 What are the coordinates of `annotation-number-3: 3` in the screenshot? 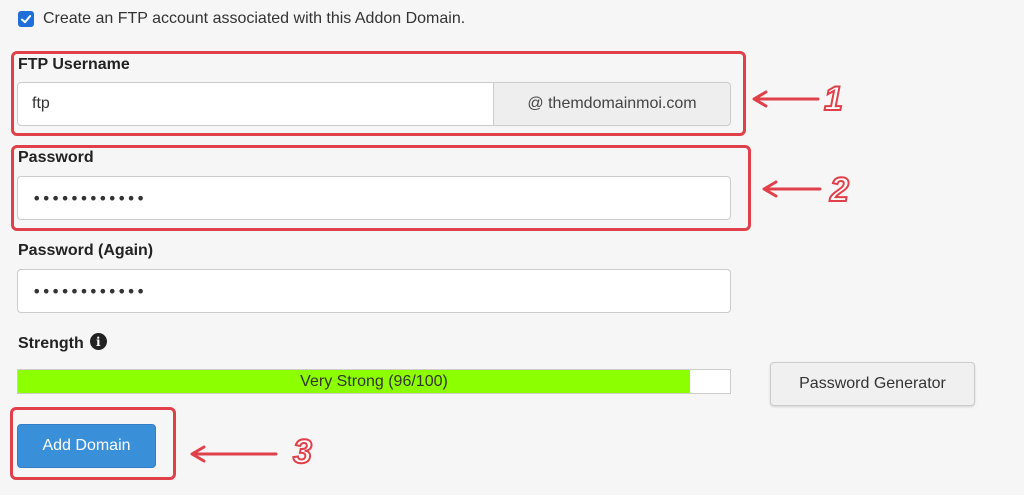 It's located at (302, 452).